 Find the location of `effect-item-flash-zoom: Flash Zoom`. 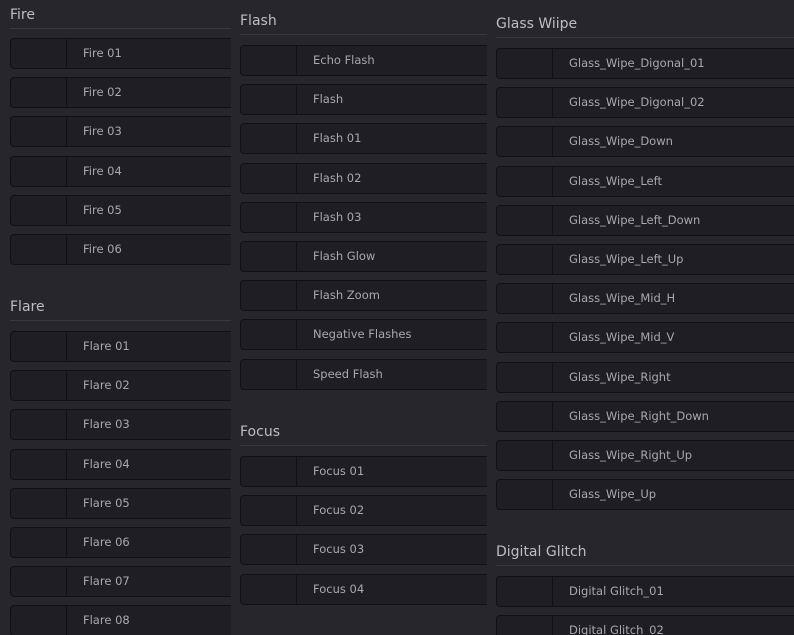

effect-item-flash-zoom: Flash Zoom is located at coordinates (363, 295).